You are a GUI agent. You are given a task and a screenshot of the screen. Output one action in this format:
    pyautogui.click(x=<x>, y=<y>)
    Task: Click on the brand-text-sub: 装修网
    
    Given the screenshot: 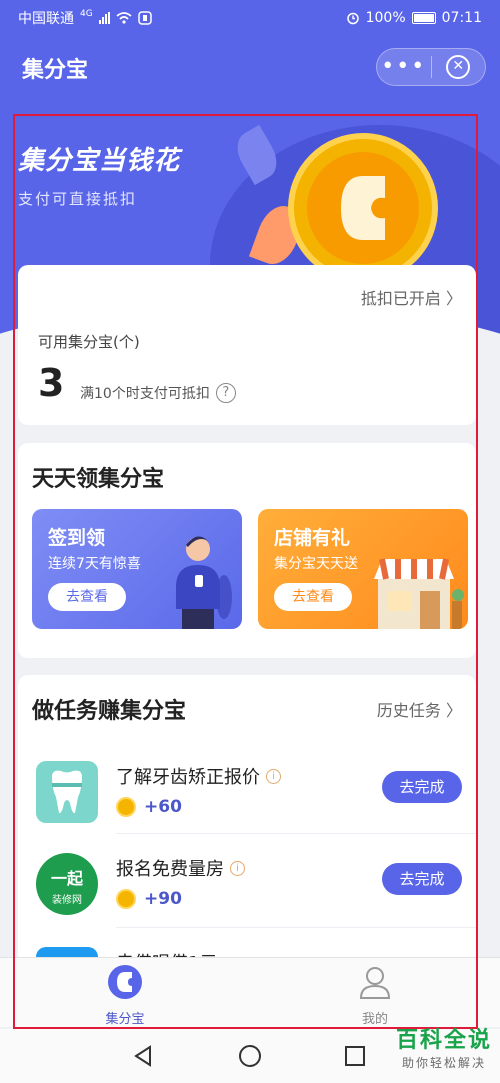 What is the action you would take?
    pyautogui.click(x=67, y=900)
    